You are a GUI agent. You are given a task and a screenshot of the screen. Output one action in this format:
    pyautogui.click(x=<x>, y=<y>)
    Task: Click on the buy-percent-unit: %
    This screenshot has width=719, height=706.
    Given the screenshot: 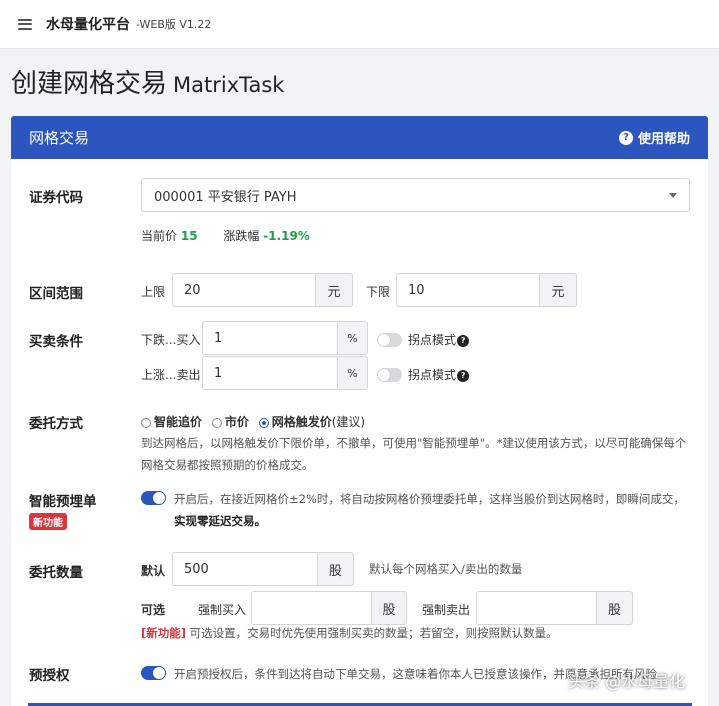 What is the action you would take?
    pyautogui.click(x=353, y=338)
    